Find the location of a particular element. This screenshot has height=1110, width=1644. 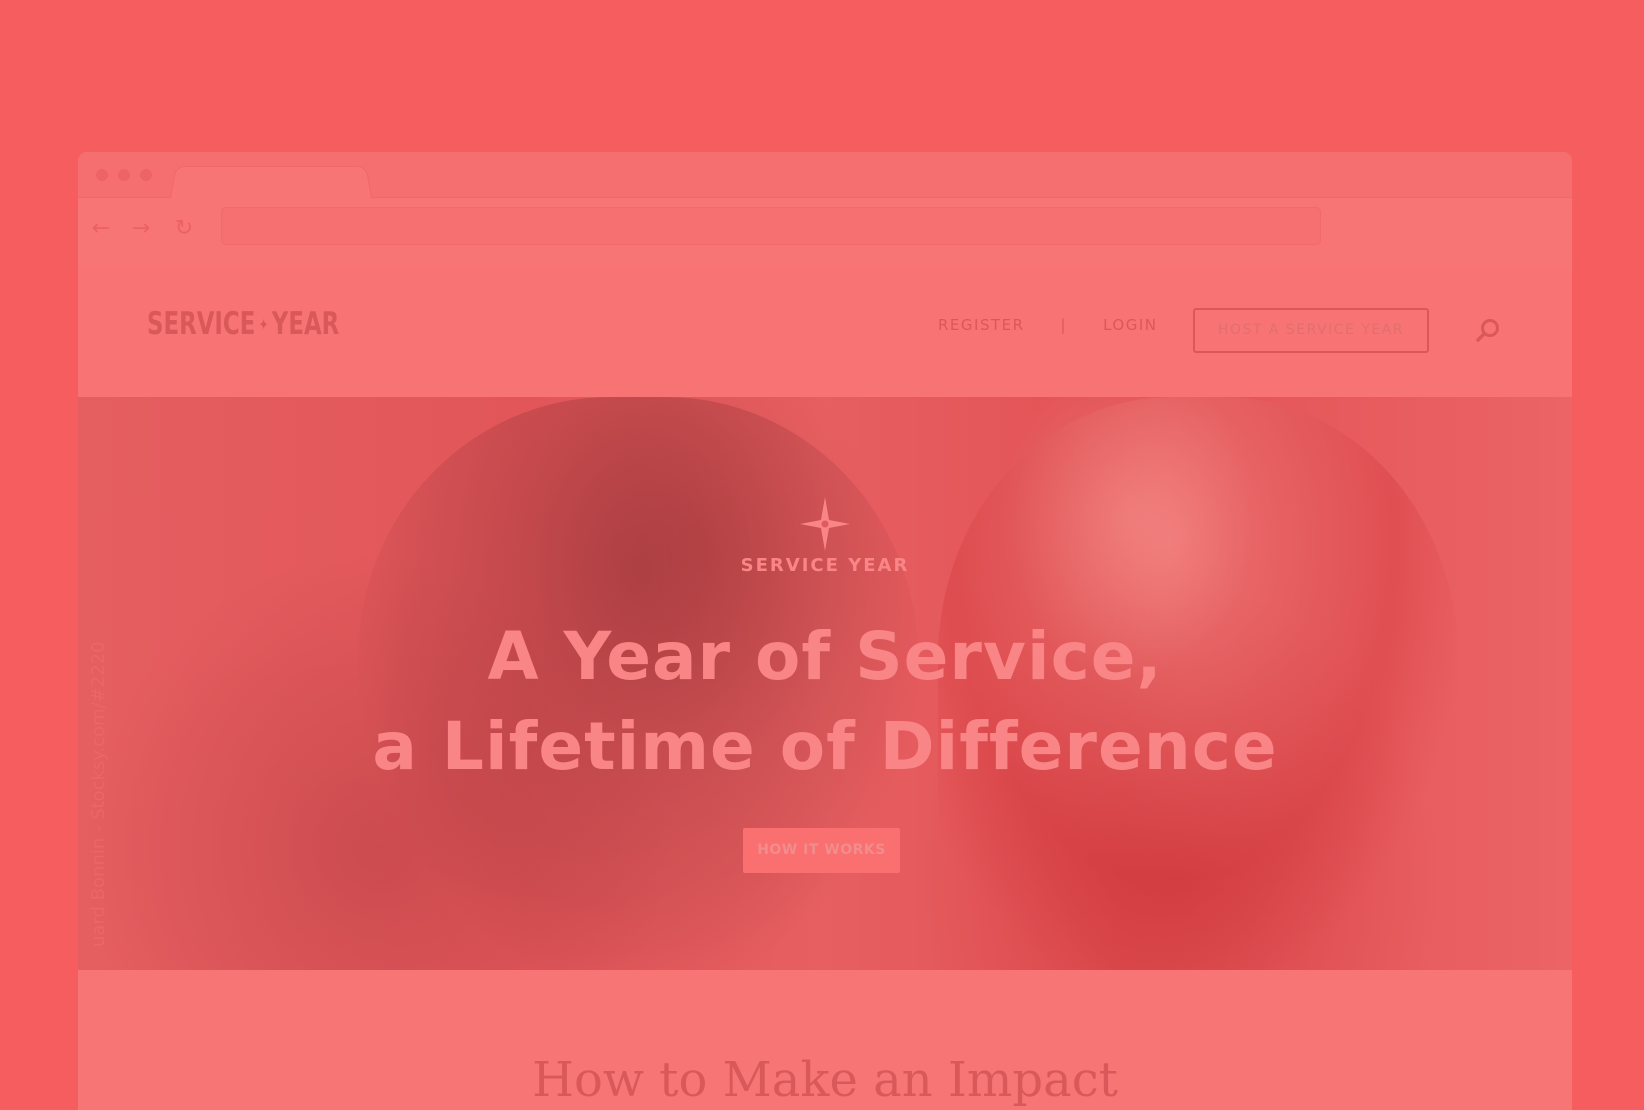

login-link: LOGIN is located at coordinates (1130, 325).